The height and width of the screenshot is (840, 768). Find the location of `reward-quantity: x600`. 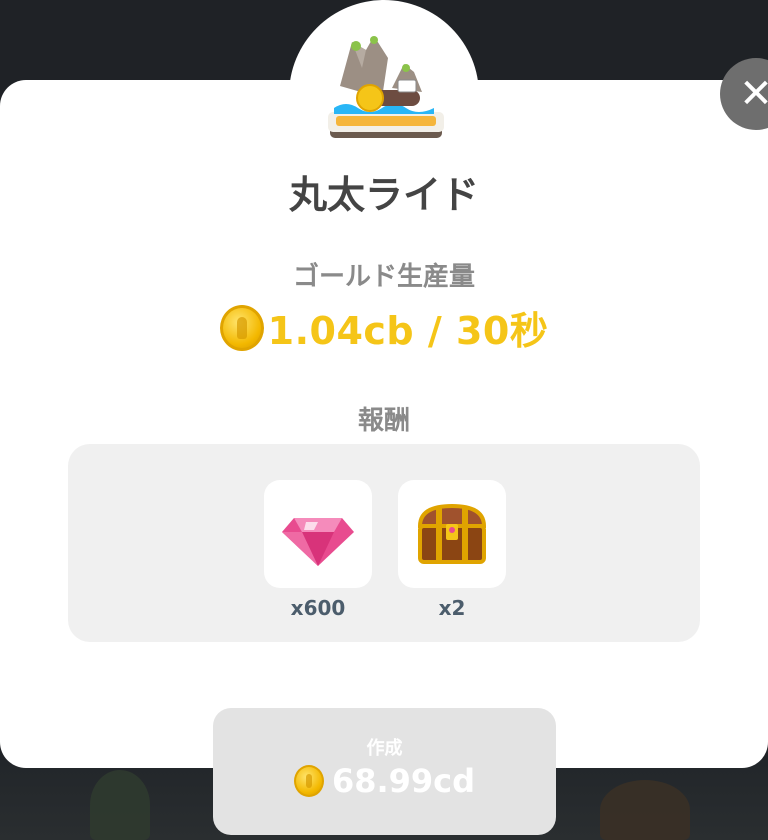

reward-quantity: x600 is located at coordinates (318, 608).